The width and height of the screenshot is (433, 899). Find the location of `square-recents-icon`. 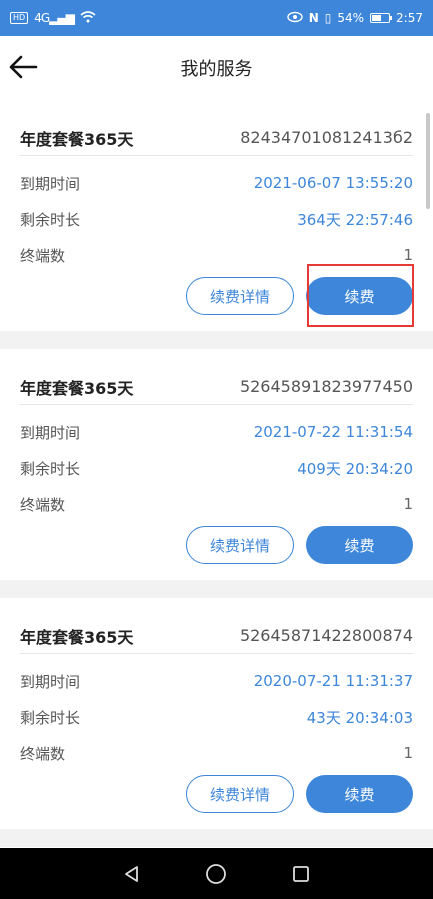

square-recents-icon is located at coordinates (300, 873).